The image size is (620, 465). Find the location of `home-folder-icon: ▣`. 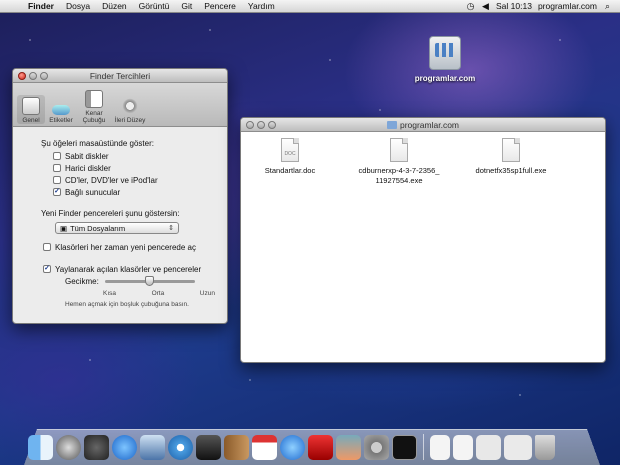

home-folder-icon: ▣ is located at coordinates (64, 228).